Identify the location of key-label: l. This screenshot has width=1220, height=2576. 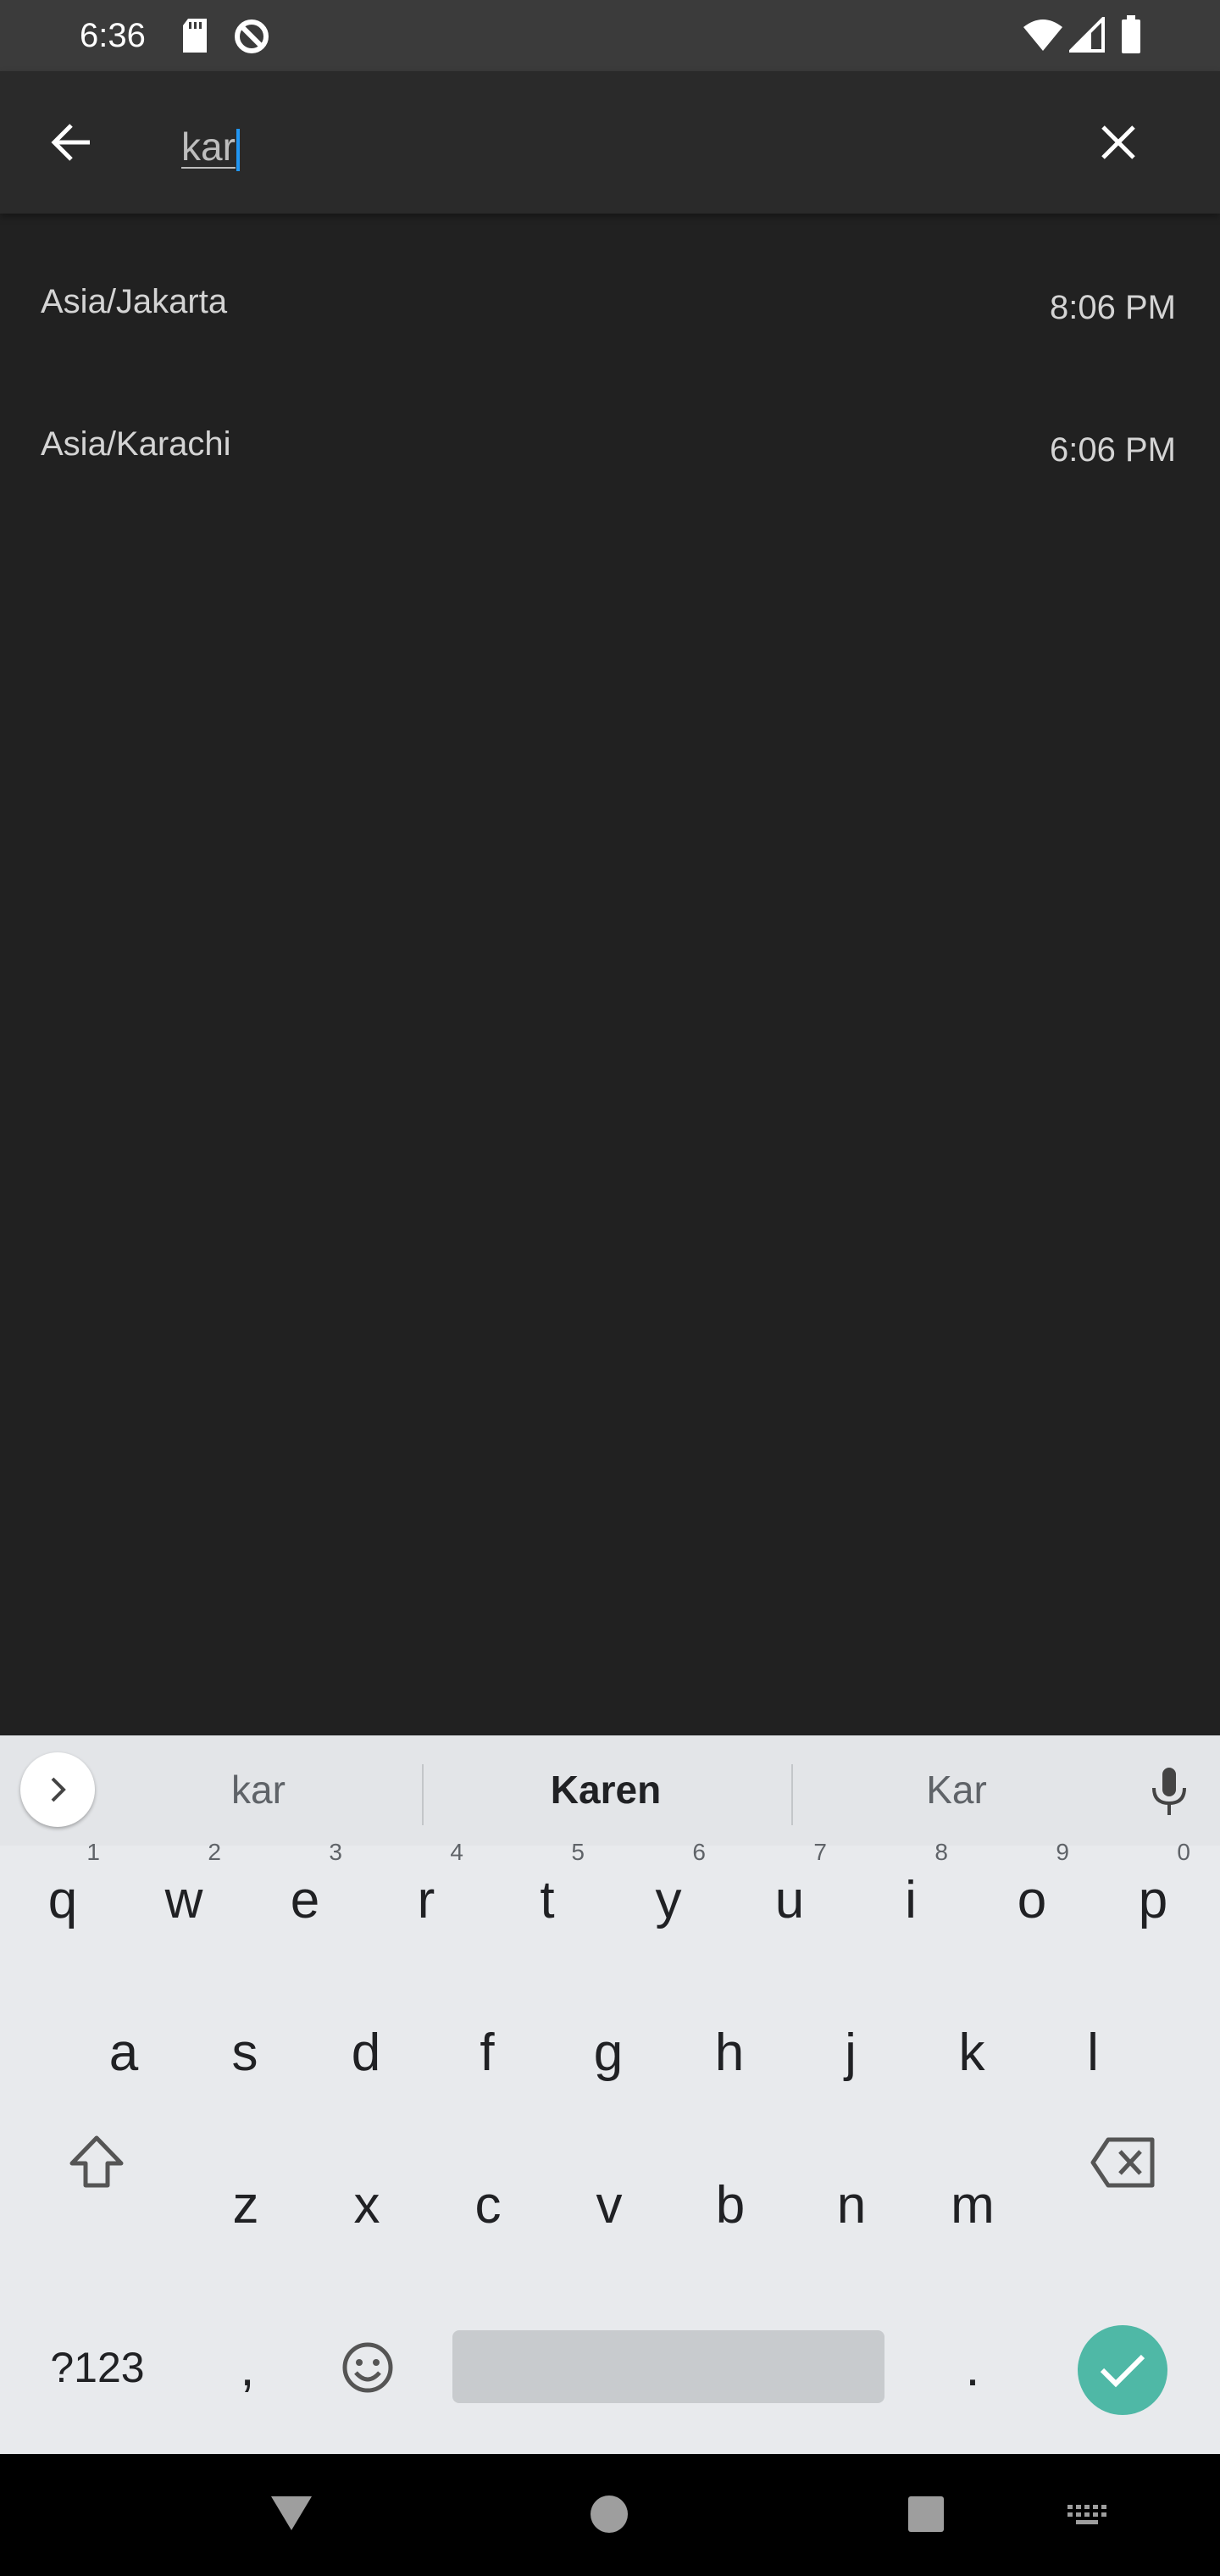
(1093, 2052).